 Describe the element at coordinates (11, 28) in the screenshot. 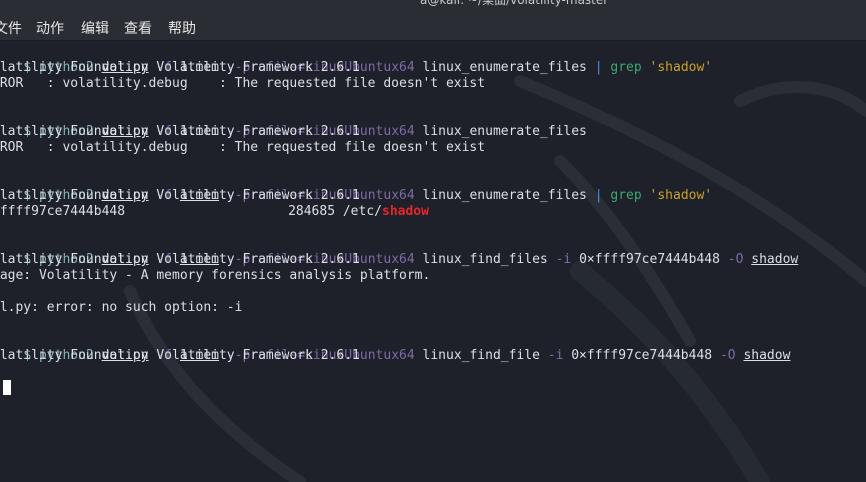

I see `menu-file: 文件` at that location.